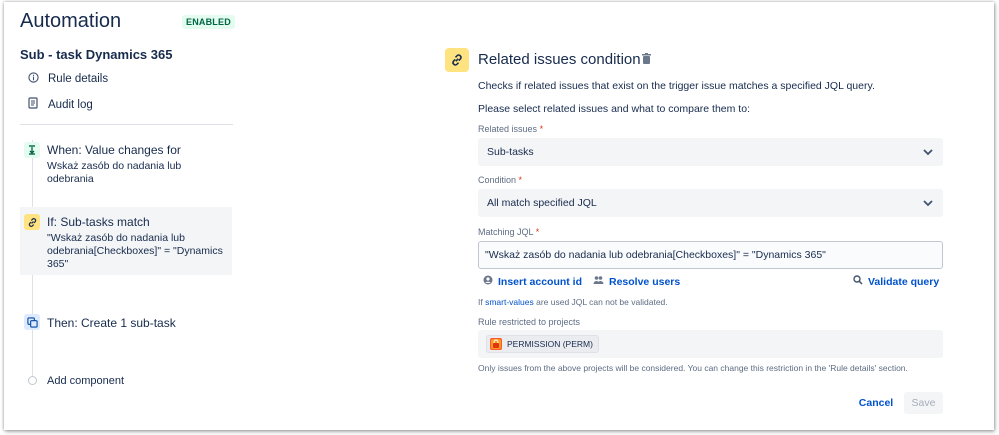 The height and width of the screenshot is (435, 999). I want to click on subtask-icon, so click(32, 322).